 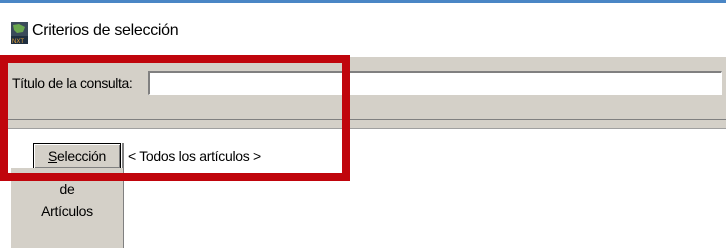 What do you see at coordinates (372, 156) in the screenshot?
I see `selection-value-field: < Todos los artículos >` at bounding box center [372, 156].